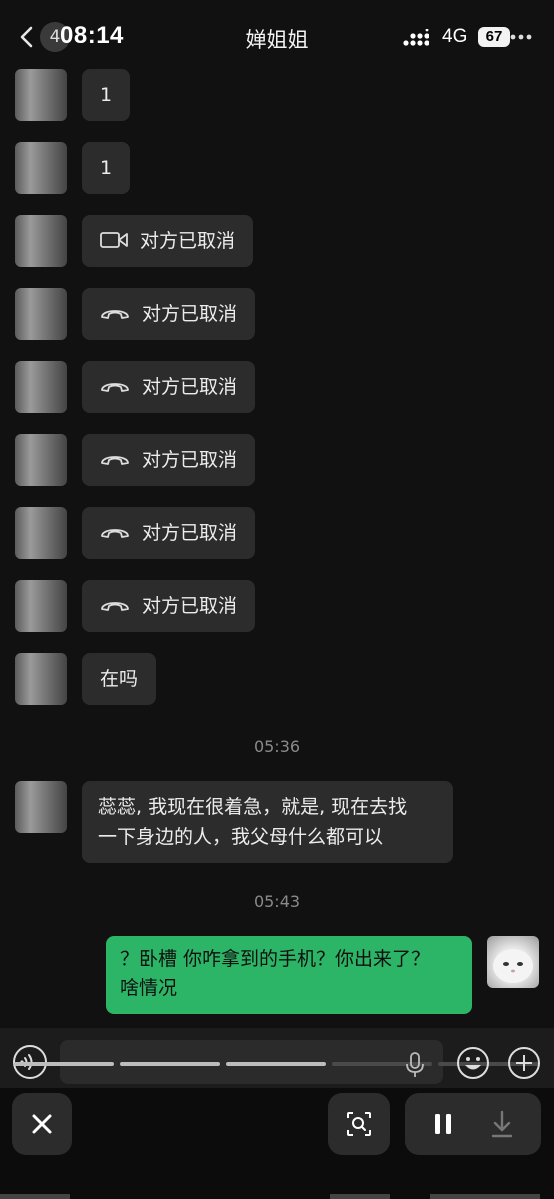 The height and width of the screenshot is (1199, 554). Describe the element at coordinates (521, 37) in the screenshot. I see `more-options-icon` at that location.